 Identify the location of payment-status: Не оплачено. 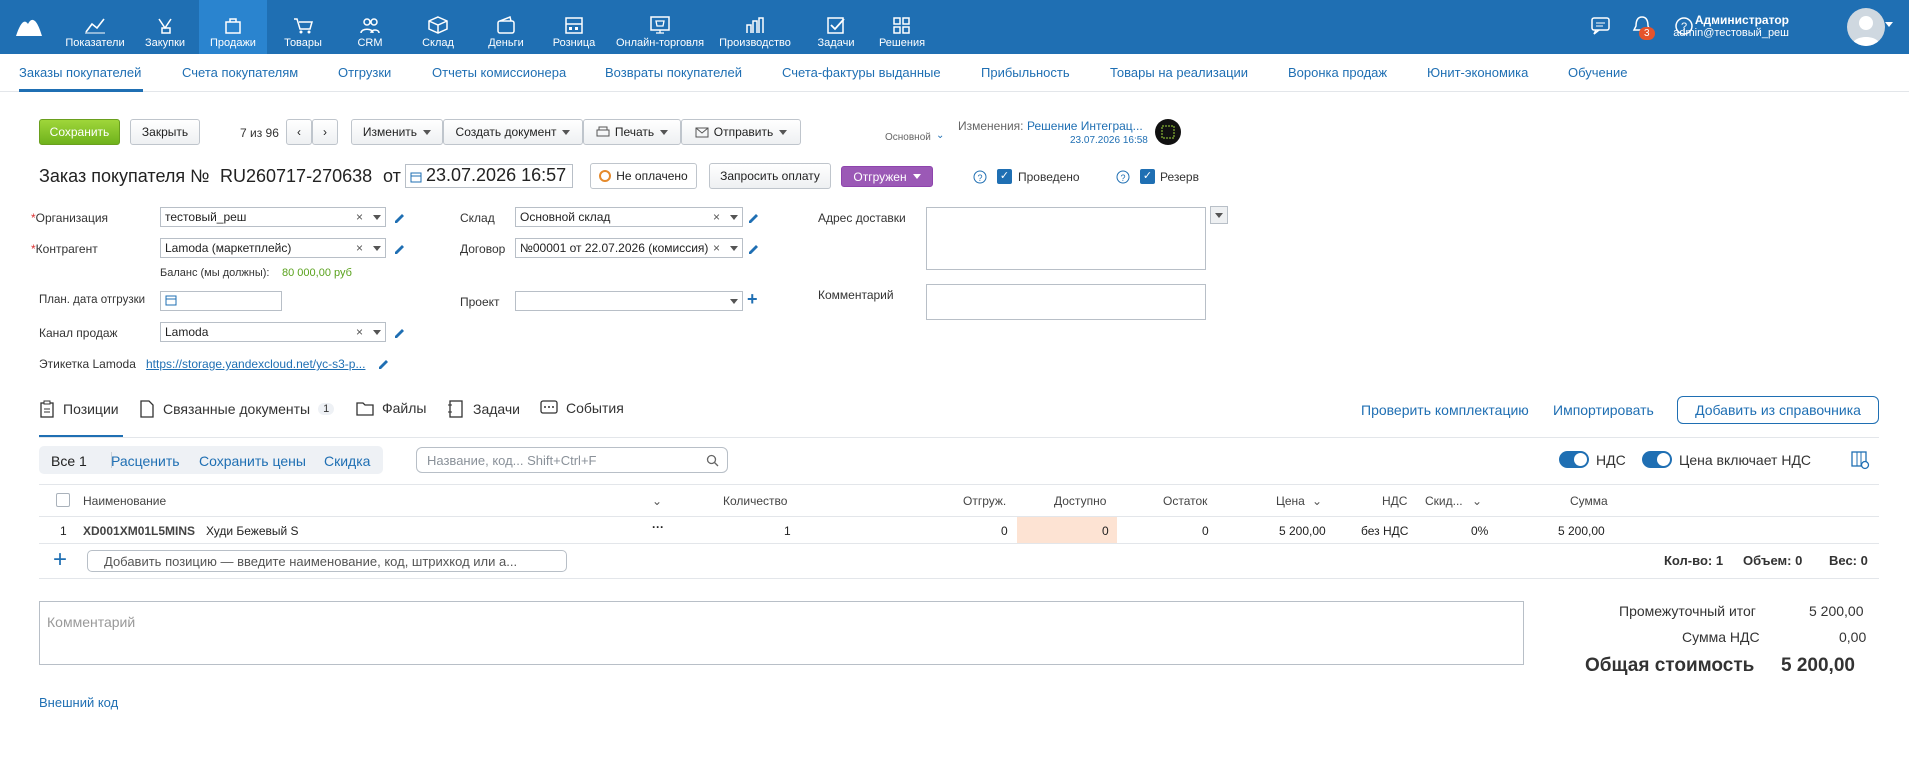
(643, 176).